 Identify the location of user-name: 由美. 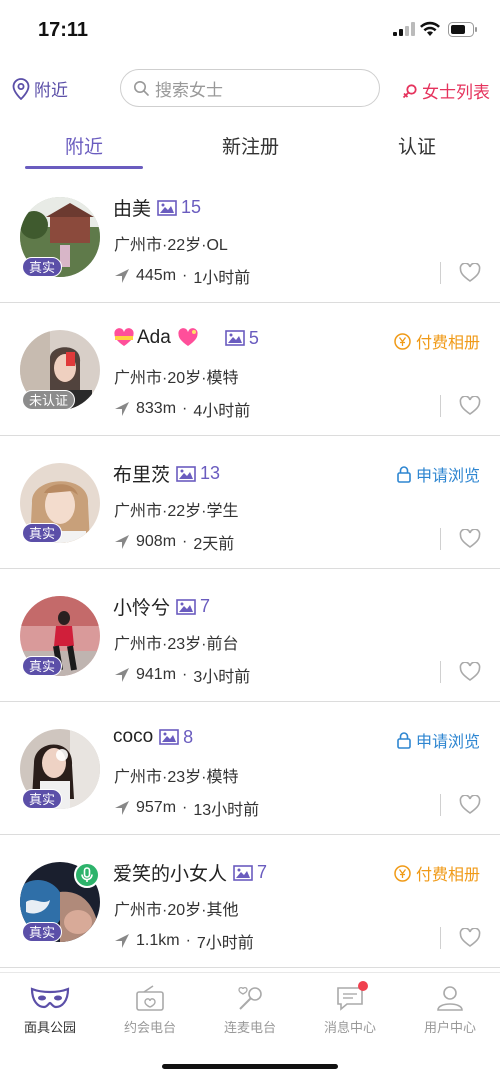
(132, 209).